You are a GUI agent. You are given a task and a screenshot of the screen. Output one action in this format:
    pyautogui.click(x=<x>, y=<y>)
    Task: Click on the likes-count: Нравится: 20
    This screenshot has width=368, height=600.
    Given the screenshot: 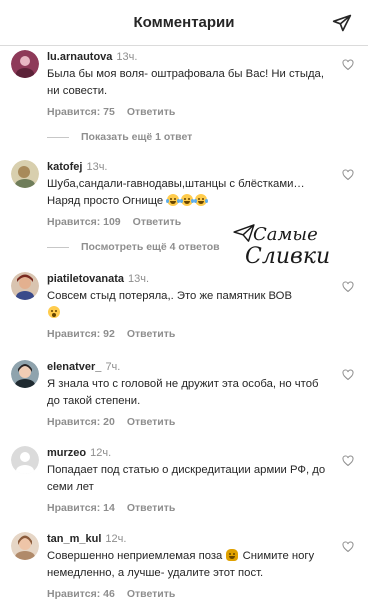 What is the action you would take?
    pyautogui.click(x=81, y=422)
    